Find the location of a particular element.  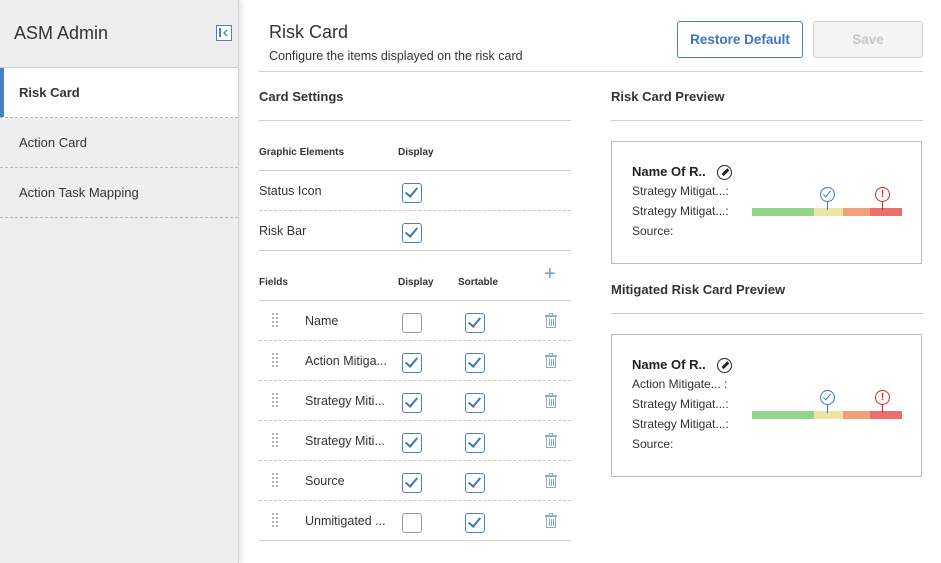

sidebar-item-action-task-mapping: Action Task Mapping is located at coordinates (119, 193).